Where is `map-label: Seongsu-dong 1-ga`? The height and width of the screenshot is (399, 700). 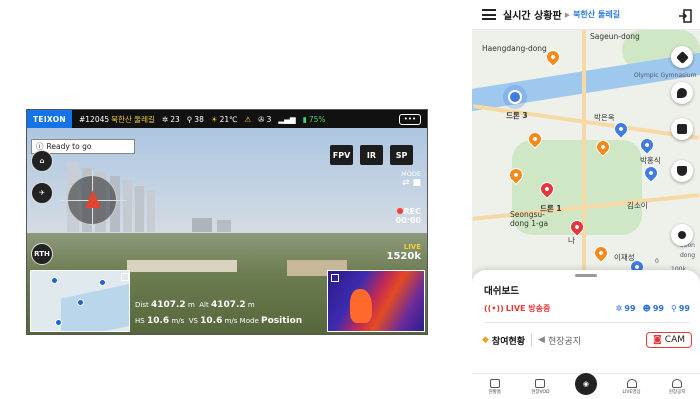 map-label: Seongsu-dong 1-ga is located at coordinates (529, 219).